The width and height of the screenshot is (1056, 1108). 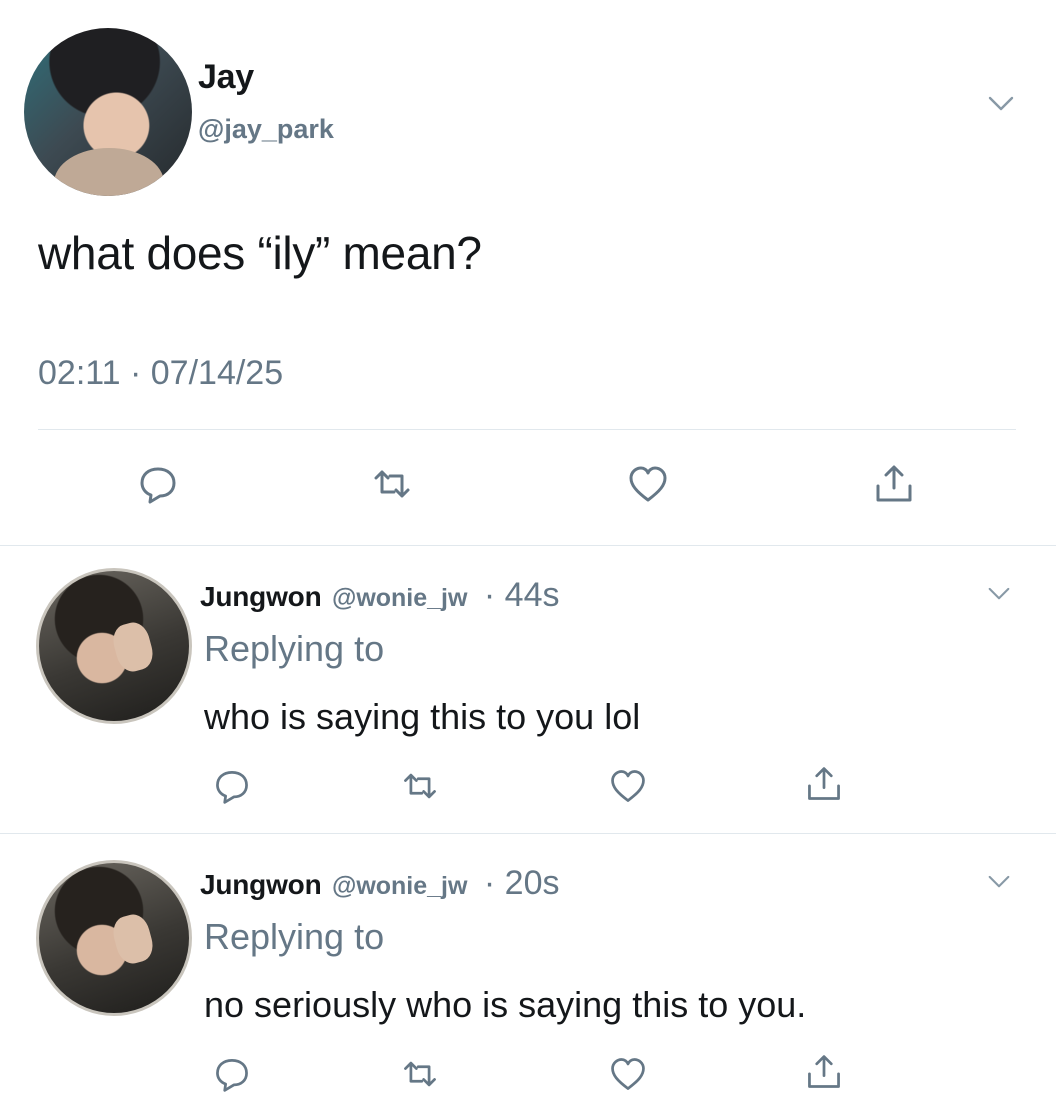 What do you see at coordinates (422, 716) in the screenshot?
I see `reply-text: who is saying this to you lol` at bounding box center [422, 716].